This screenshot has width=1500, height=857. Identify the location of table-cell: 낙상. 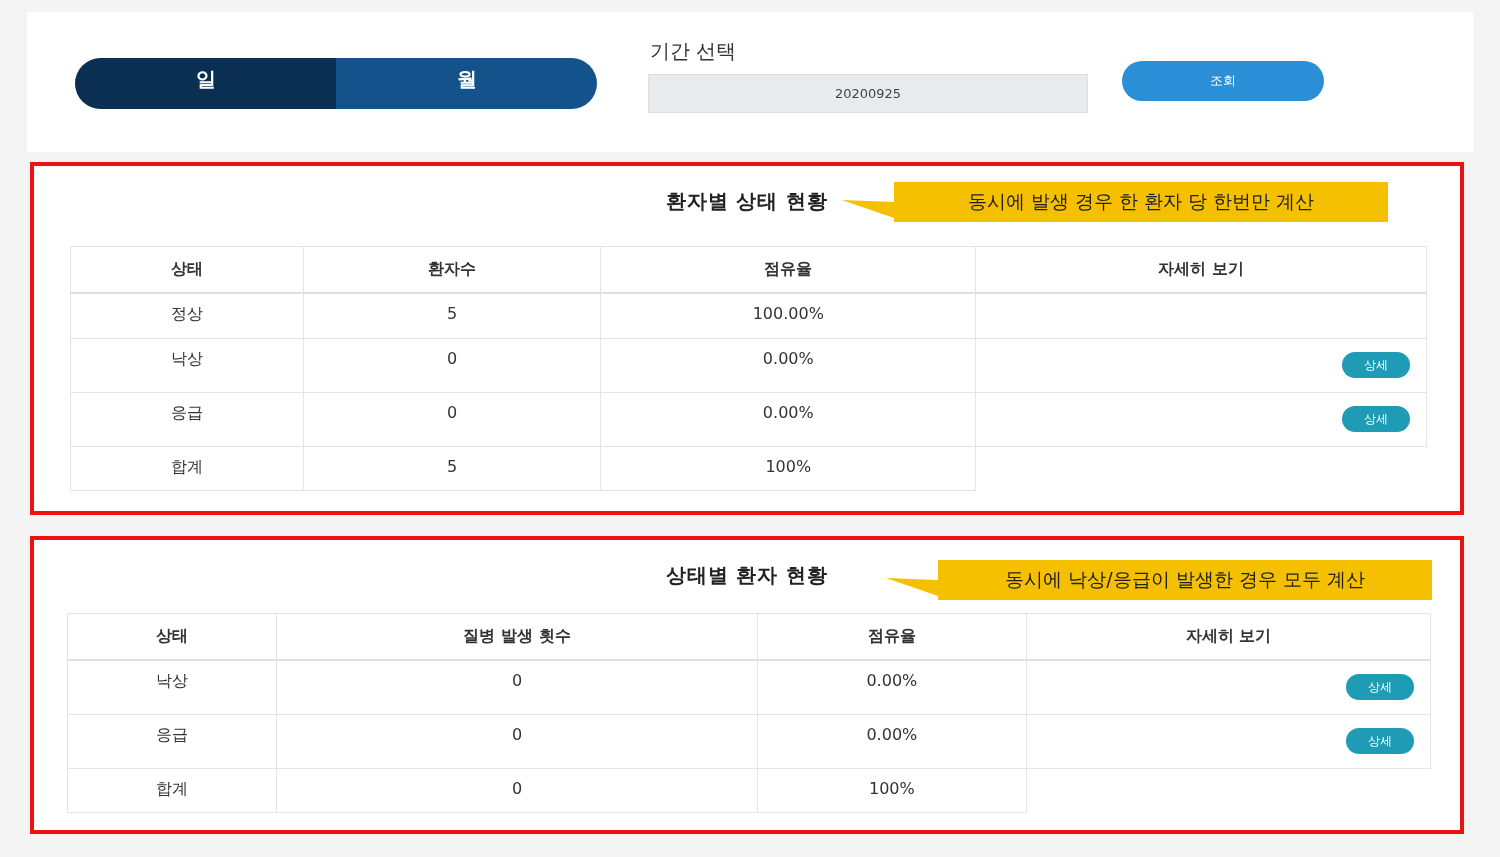
(172, 687).